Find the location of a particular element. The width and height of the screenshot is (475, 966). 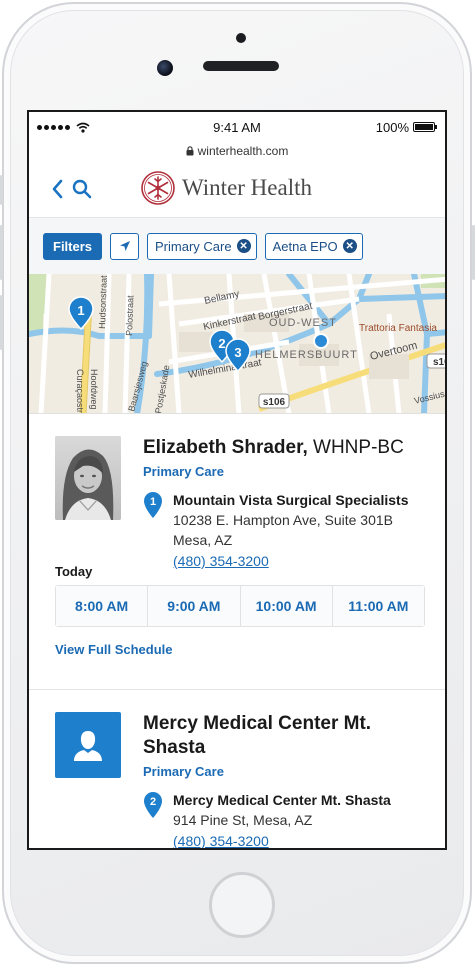

filters-button: Filters is located at coordinates (73, 246).